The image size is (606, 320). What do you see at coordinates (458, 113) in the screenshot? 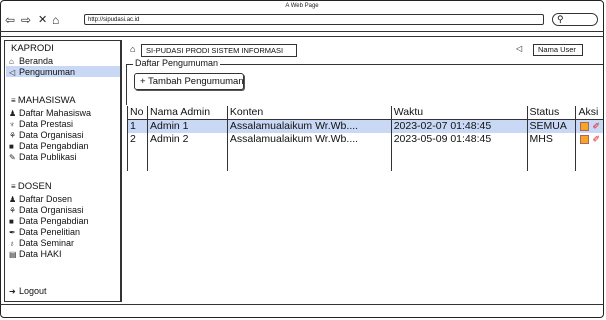
I see `column-header-waktu: Waktu` at bounding box center [458, 113].